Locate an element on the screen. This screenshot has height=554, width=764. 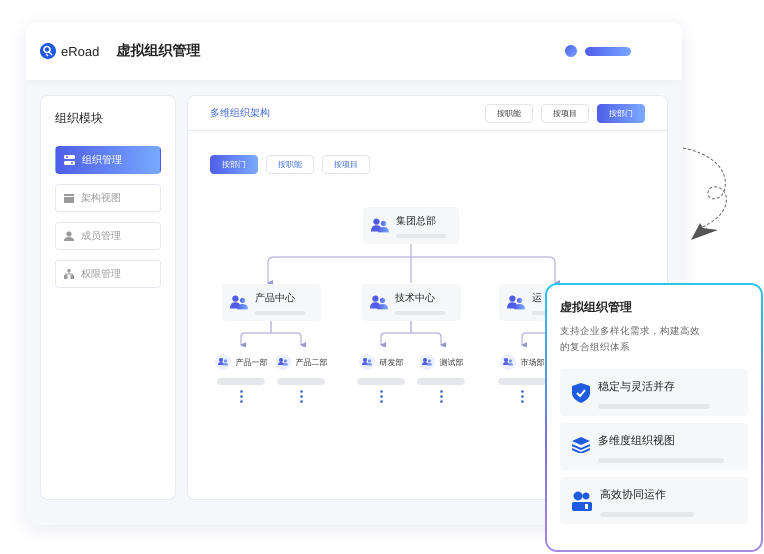
department-label: 测试部 is located at coordinates (452, 362).